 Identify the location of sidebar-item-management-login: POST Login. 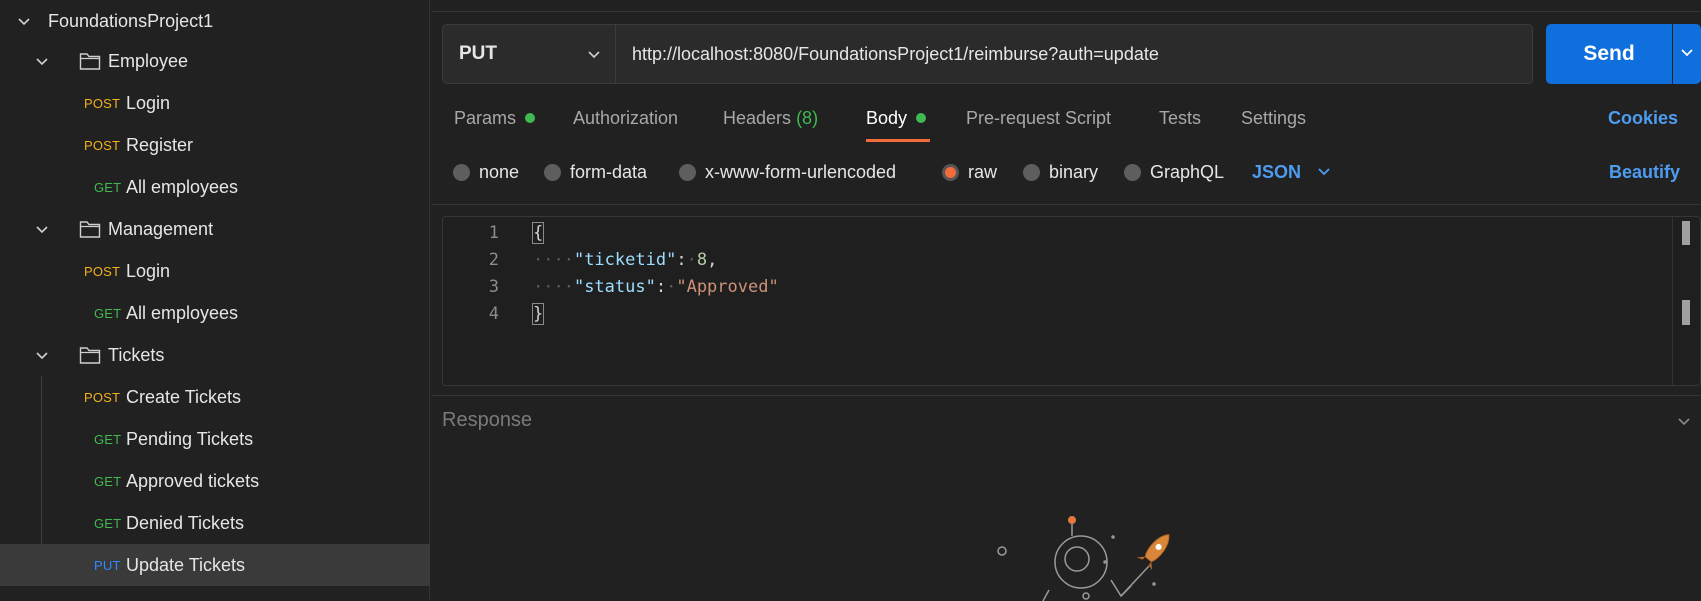
(215, 271).